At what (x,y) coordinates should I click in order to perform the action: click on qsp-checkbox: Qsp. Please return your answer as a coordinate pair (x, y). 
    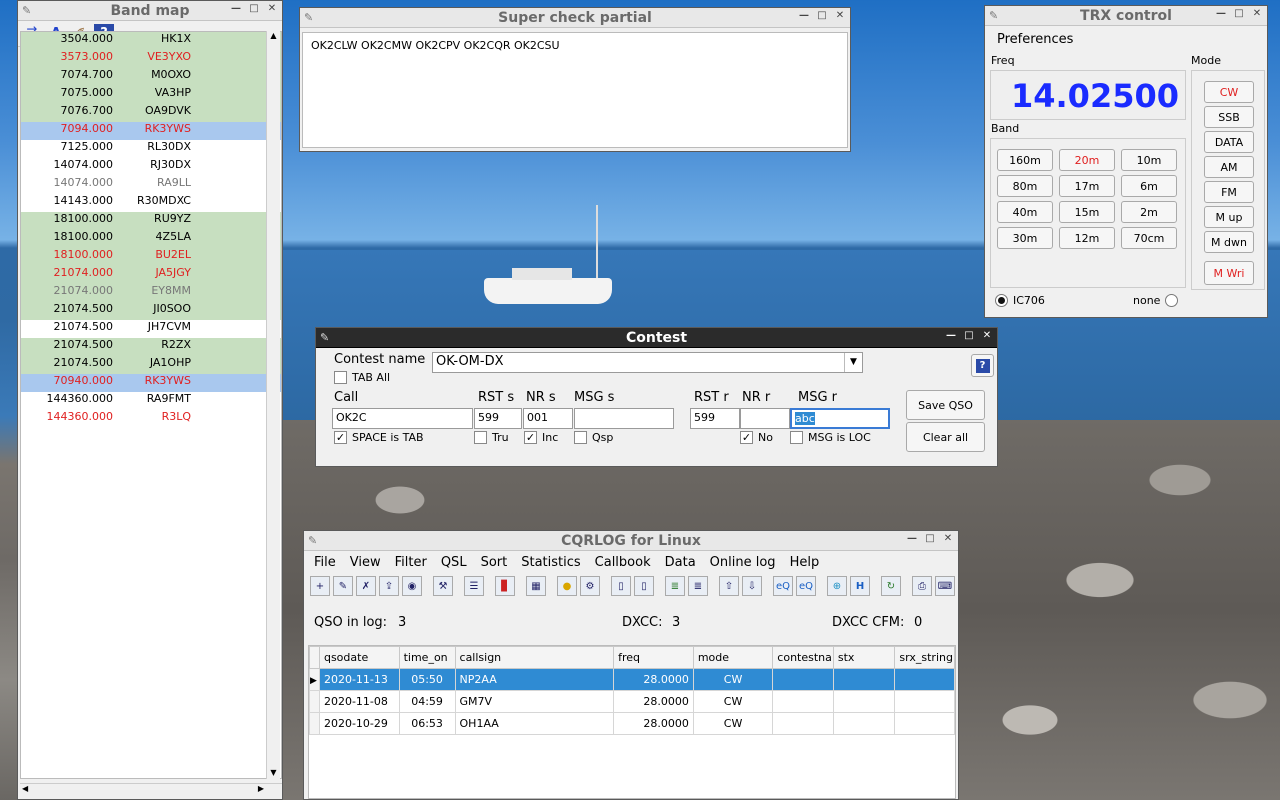
    Looking at the image, I should click on (593, 437).